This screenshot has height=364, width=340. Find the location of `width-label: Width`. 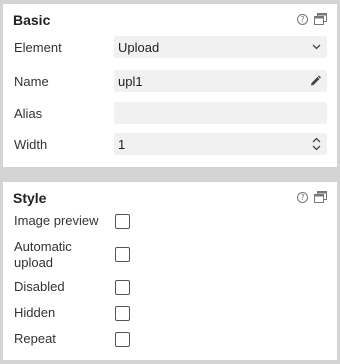

width-label: Width is located at coordinates (31, 144).